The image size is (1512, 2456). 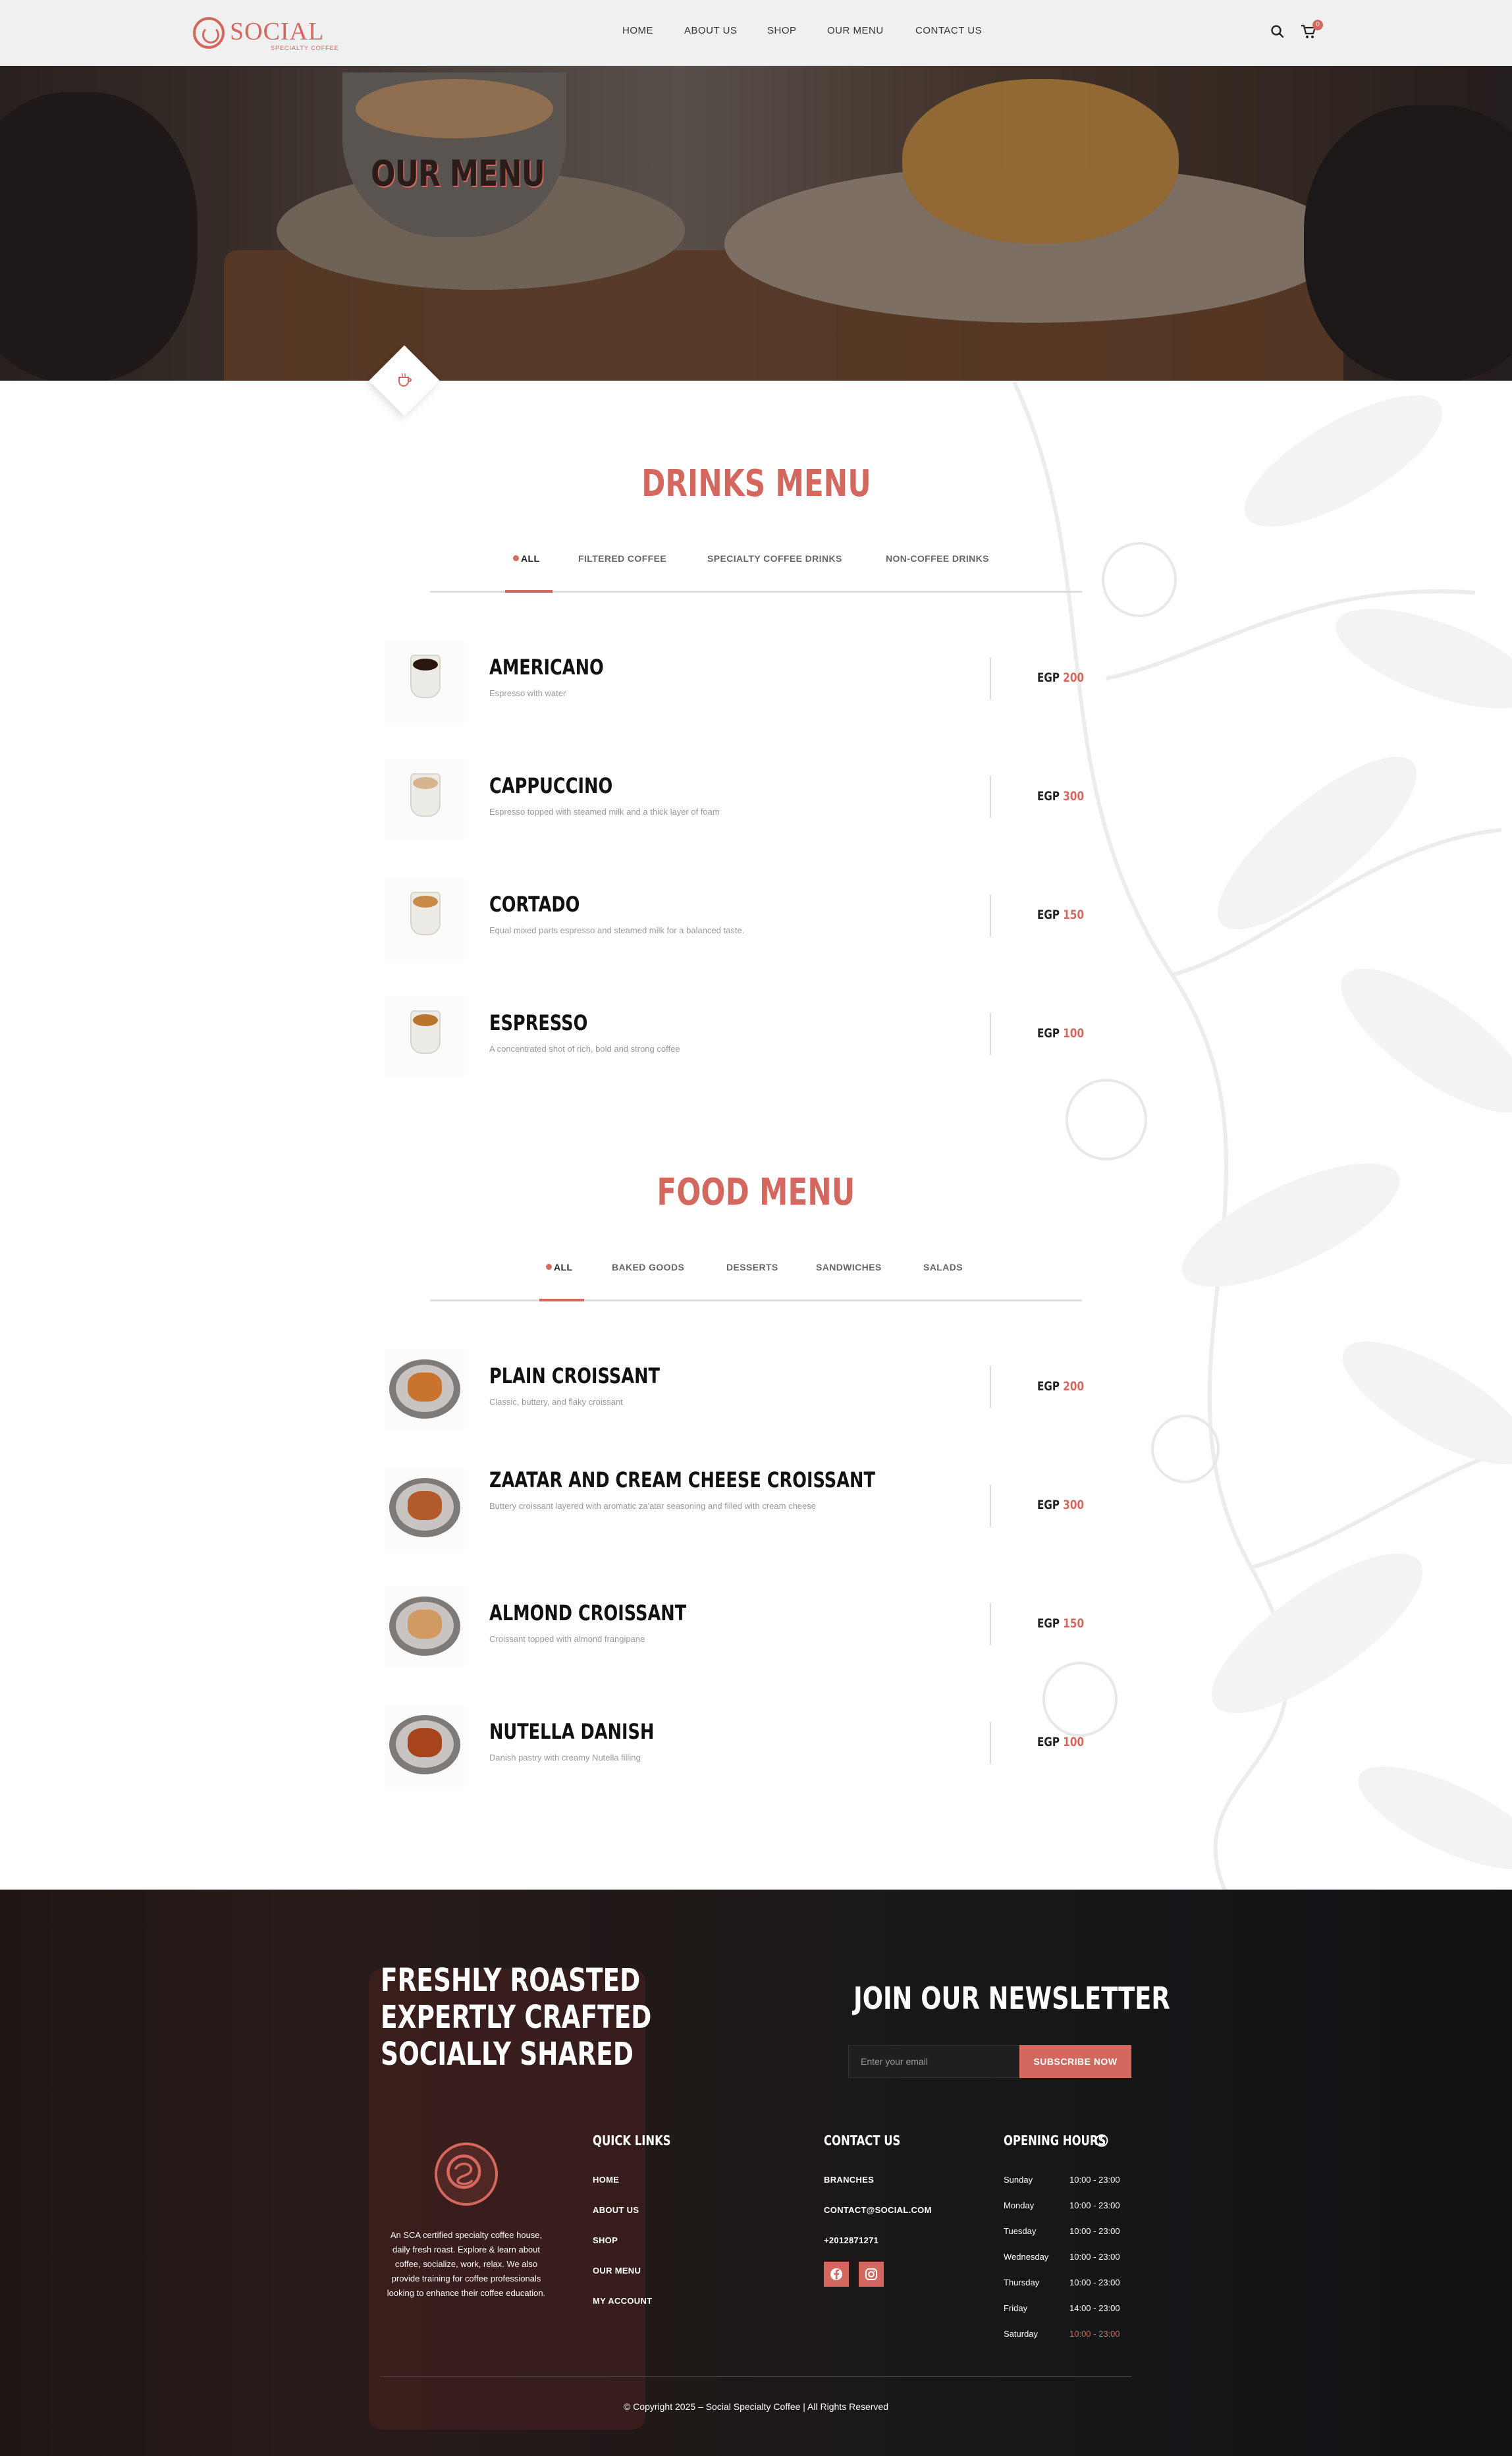 I want to click on hours-time-highlighted: 10:00 - 23:00, so click(x=1095, y=2334).